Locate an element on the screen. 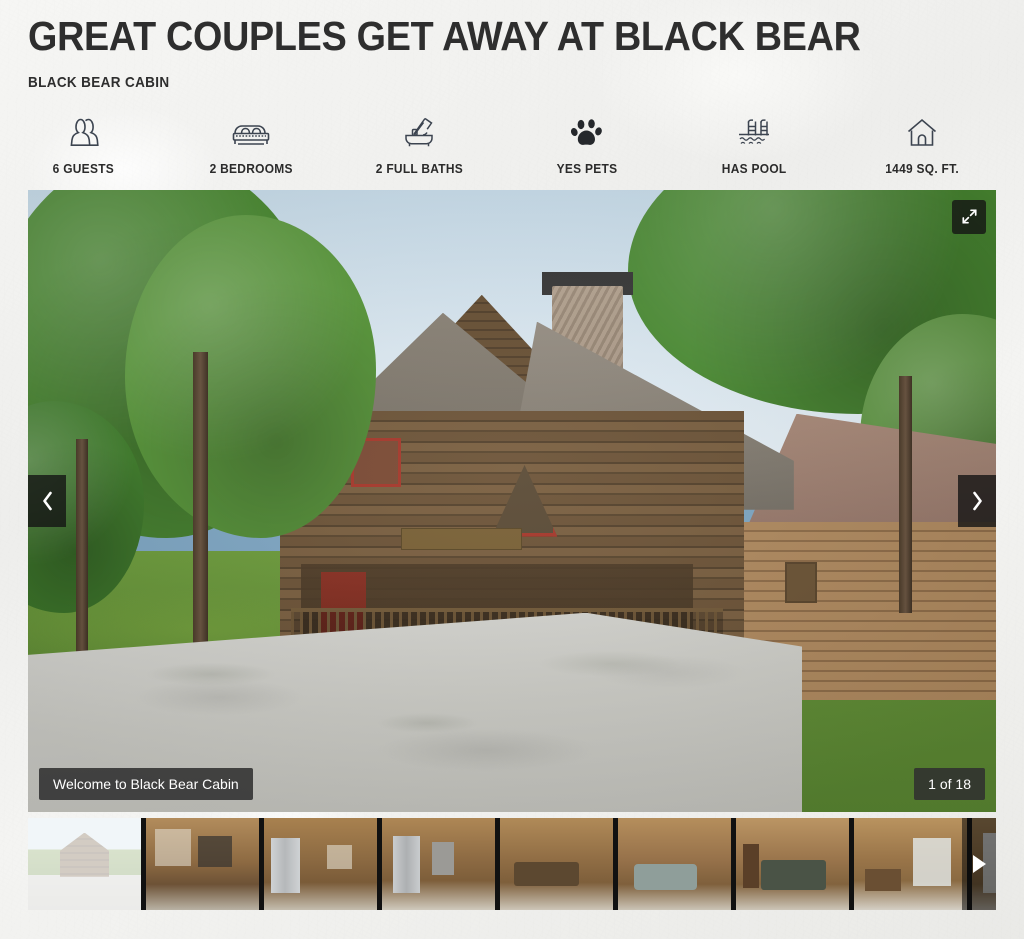 This screenshot has width=1024, height=939. thumbnail-bedroom is located at coordinates (792, 863).